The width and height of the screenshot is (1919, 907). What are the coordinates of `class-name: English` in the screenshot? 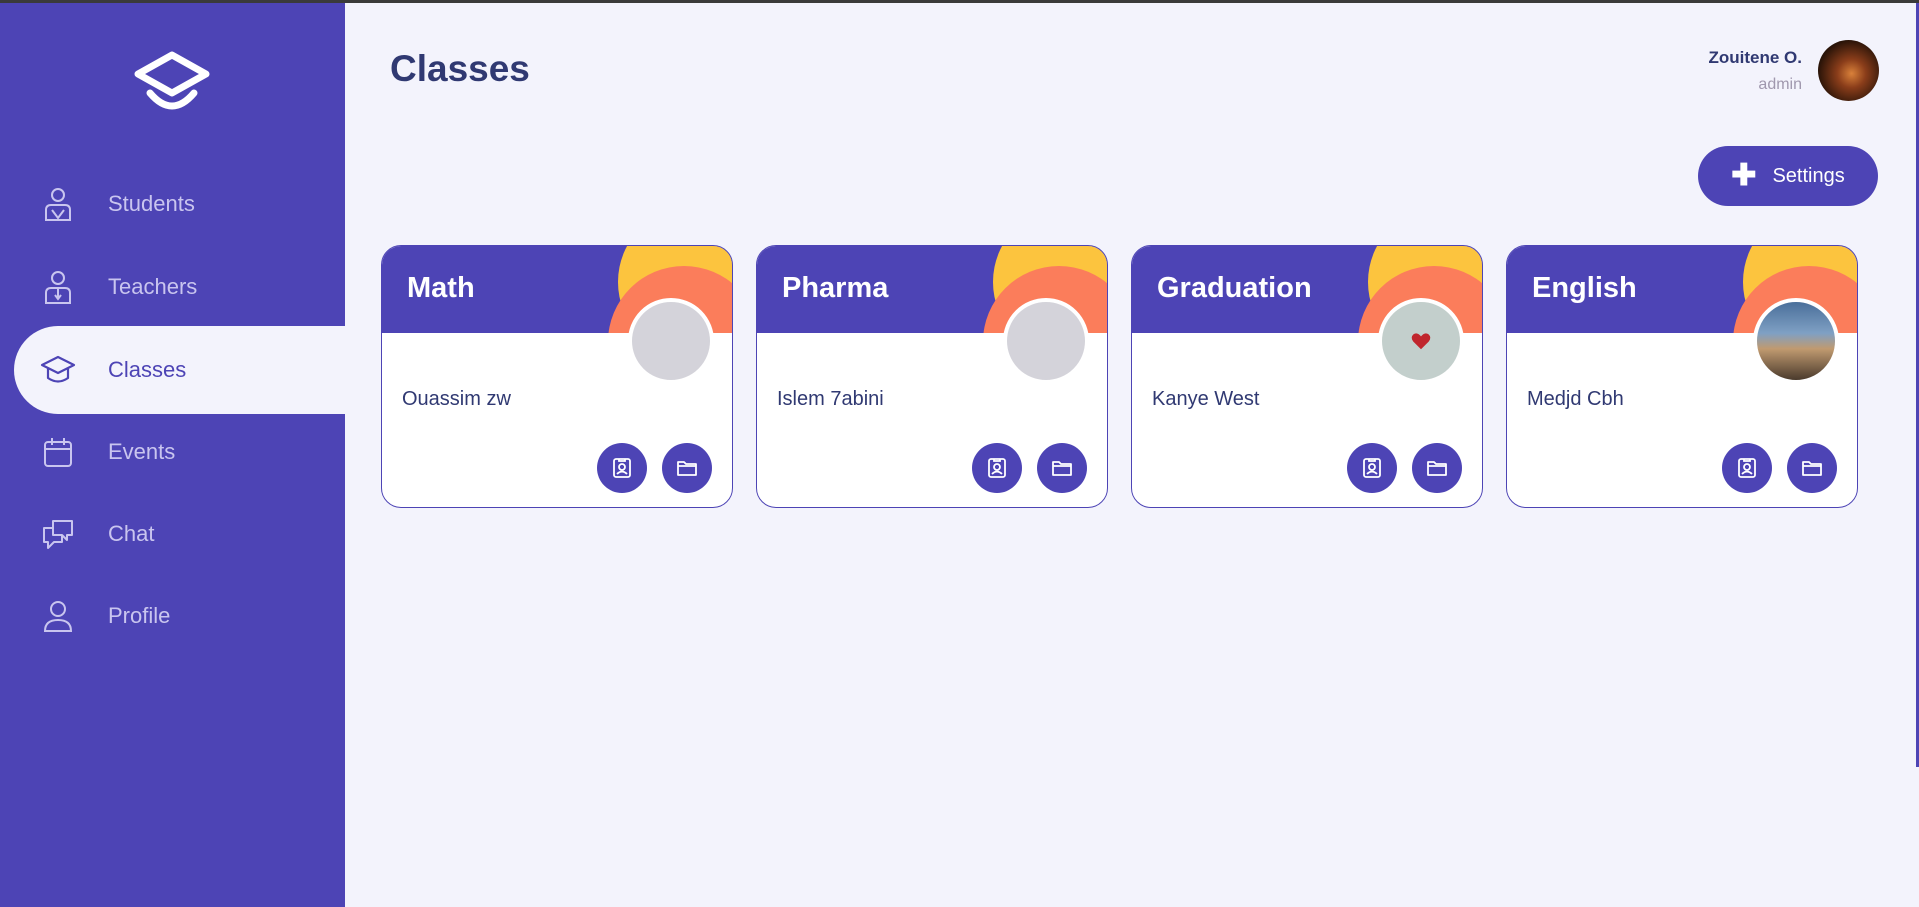 It's located at (1584, 288).